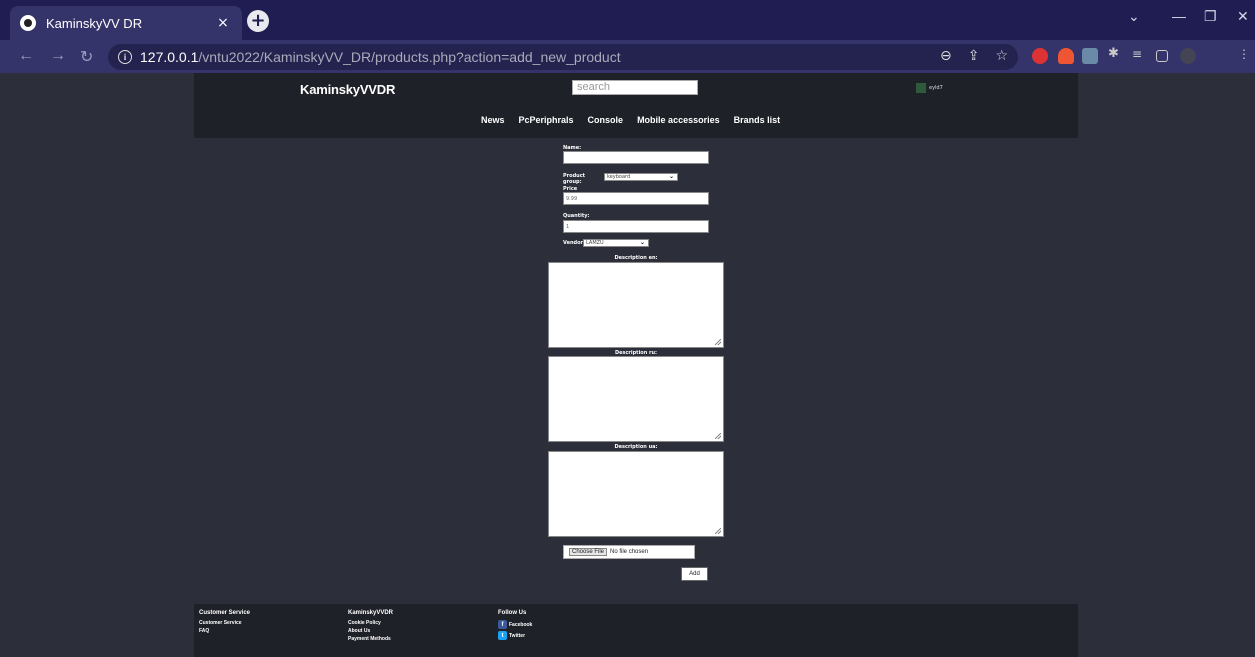  What do you see at coordinates (1246, 55) in the screenshot?
I see `browser-menu-icon: ⋮` at bounding box center [1246, 55].